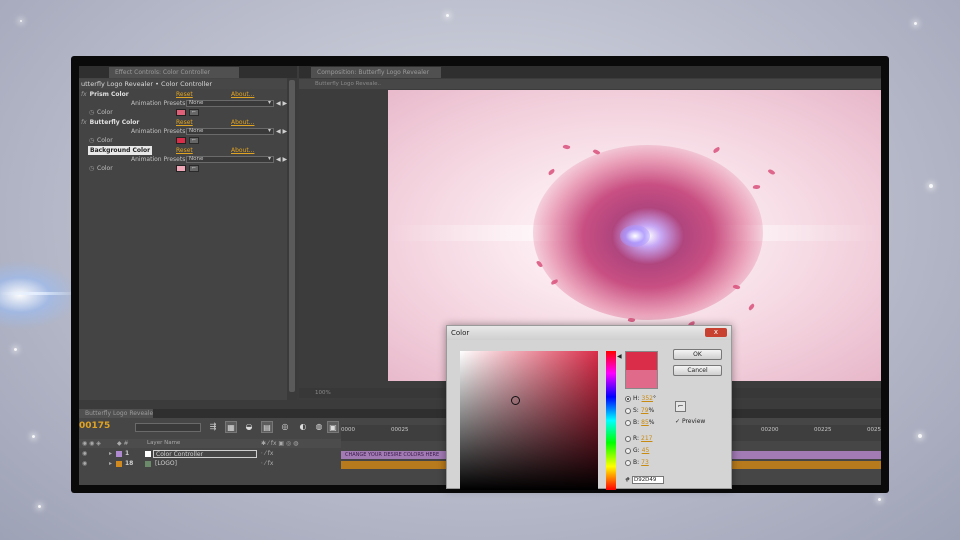 The width and height of the screenshot is (960, 540). I want to click on ruler-tick: 0000, so click(348, 430).